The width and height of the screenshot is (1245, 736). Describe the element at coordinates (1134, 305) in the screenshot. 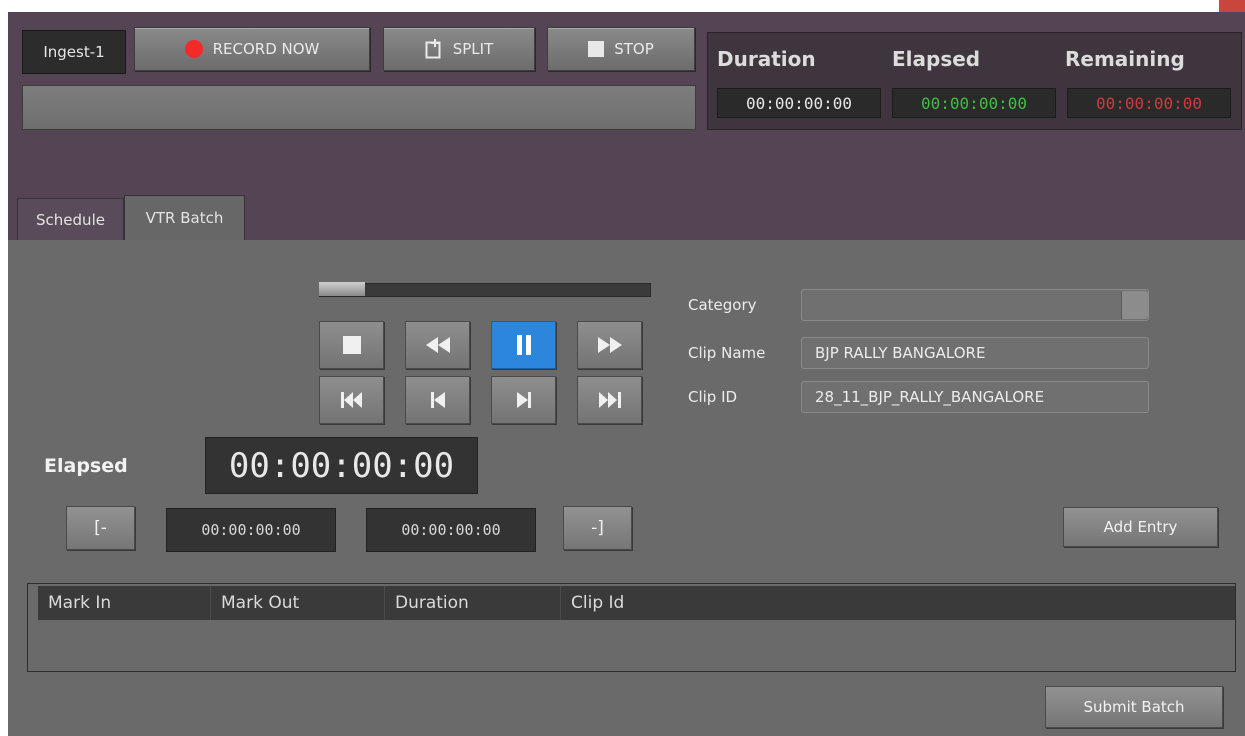

I see `category-dropdown-button` at that location.